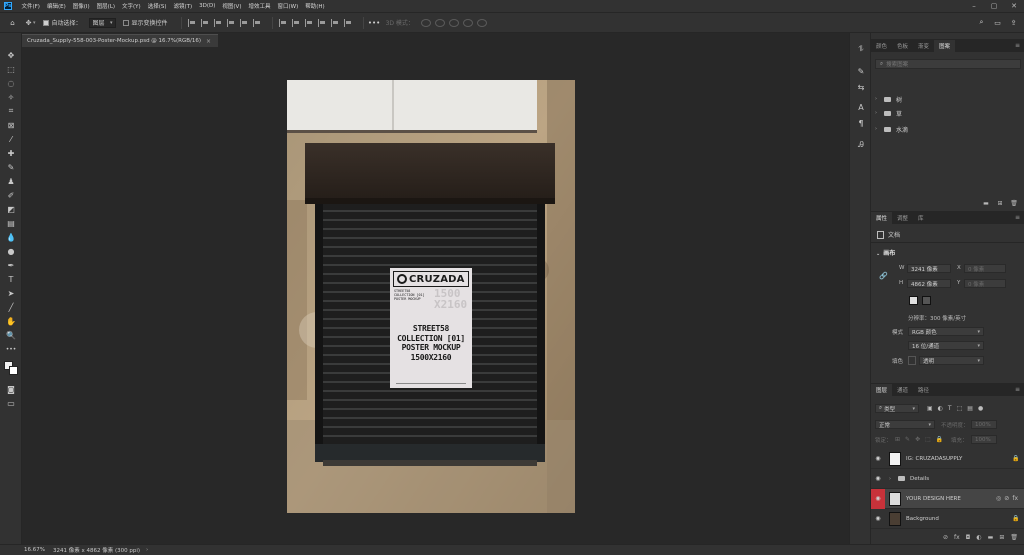 The height and width of the screenshot is (555, 1024). I want to click on filter-adjustment-icon: ◐, so click(940, 408).